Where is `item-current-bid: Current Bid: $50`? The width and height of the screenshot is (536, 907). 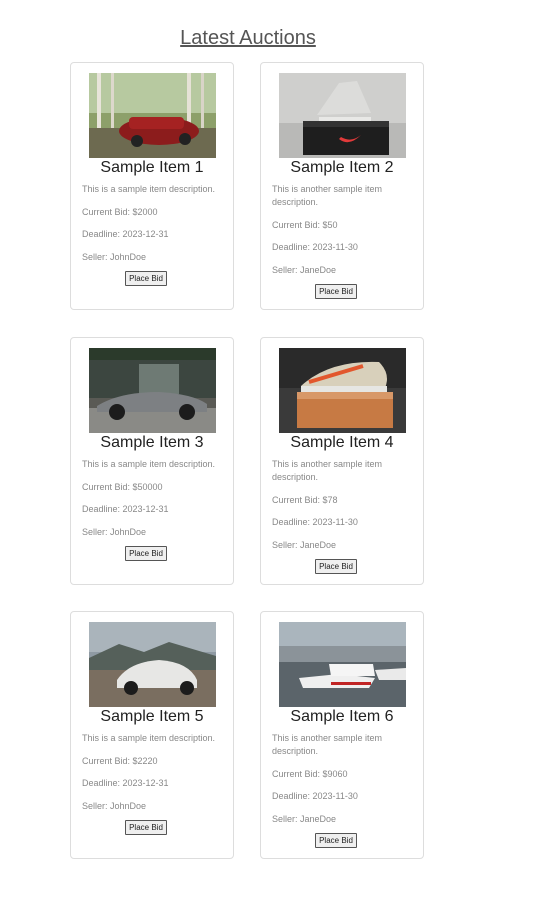
item-current-bid: Current Bid: $50 is located at coordinates (305, 224).